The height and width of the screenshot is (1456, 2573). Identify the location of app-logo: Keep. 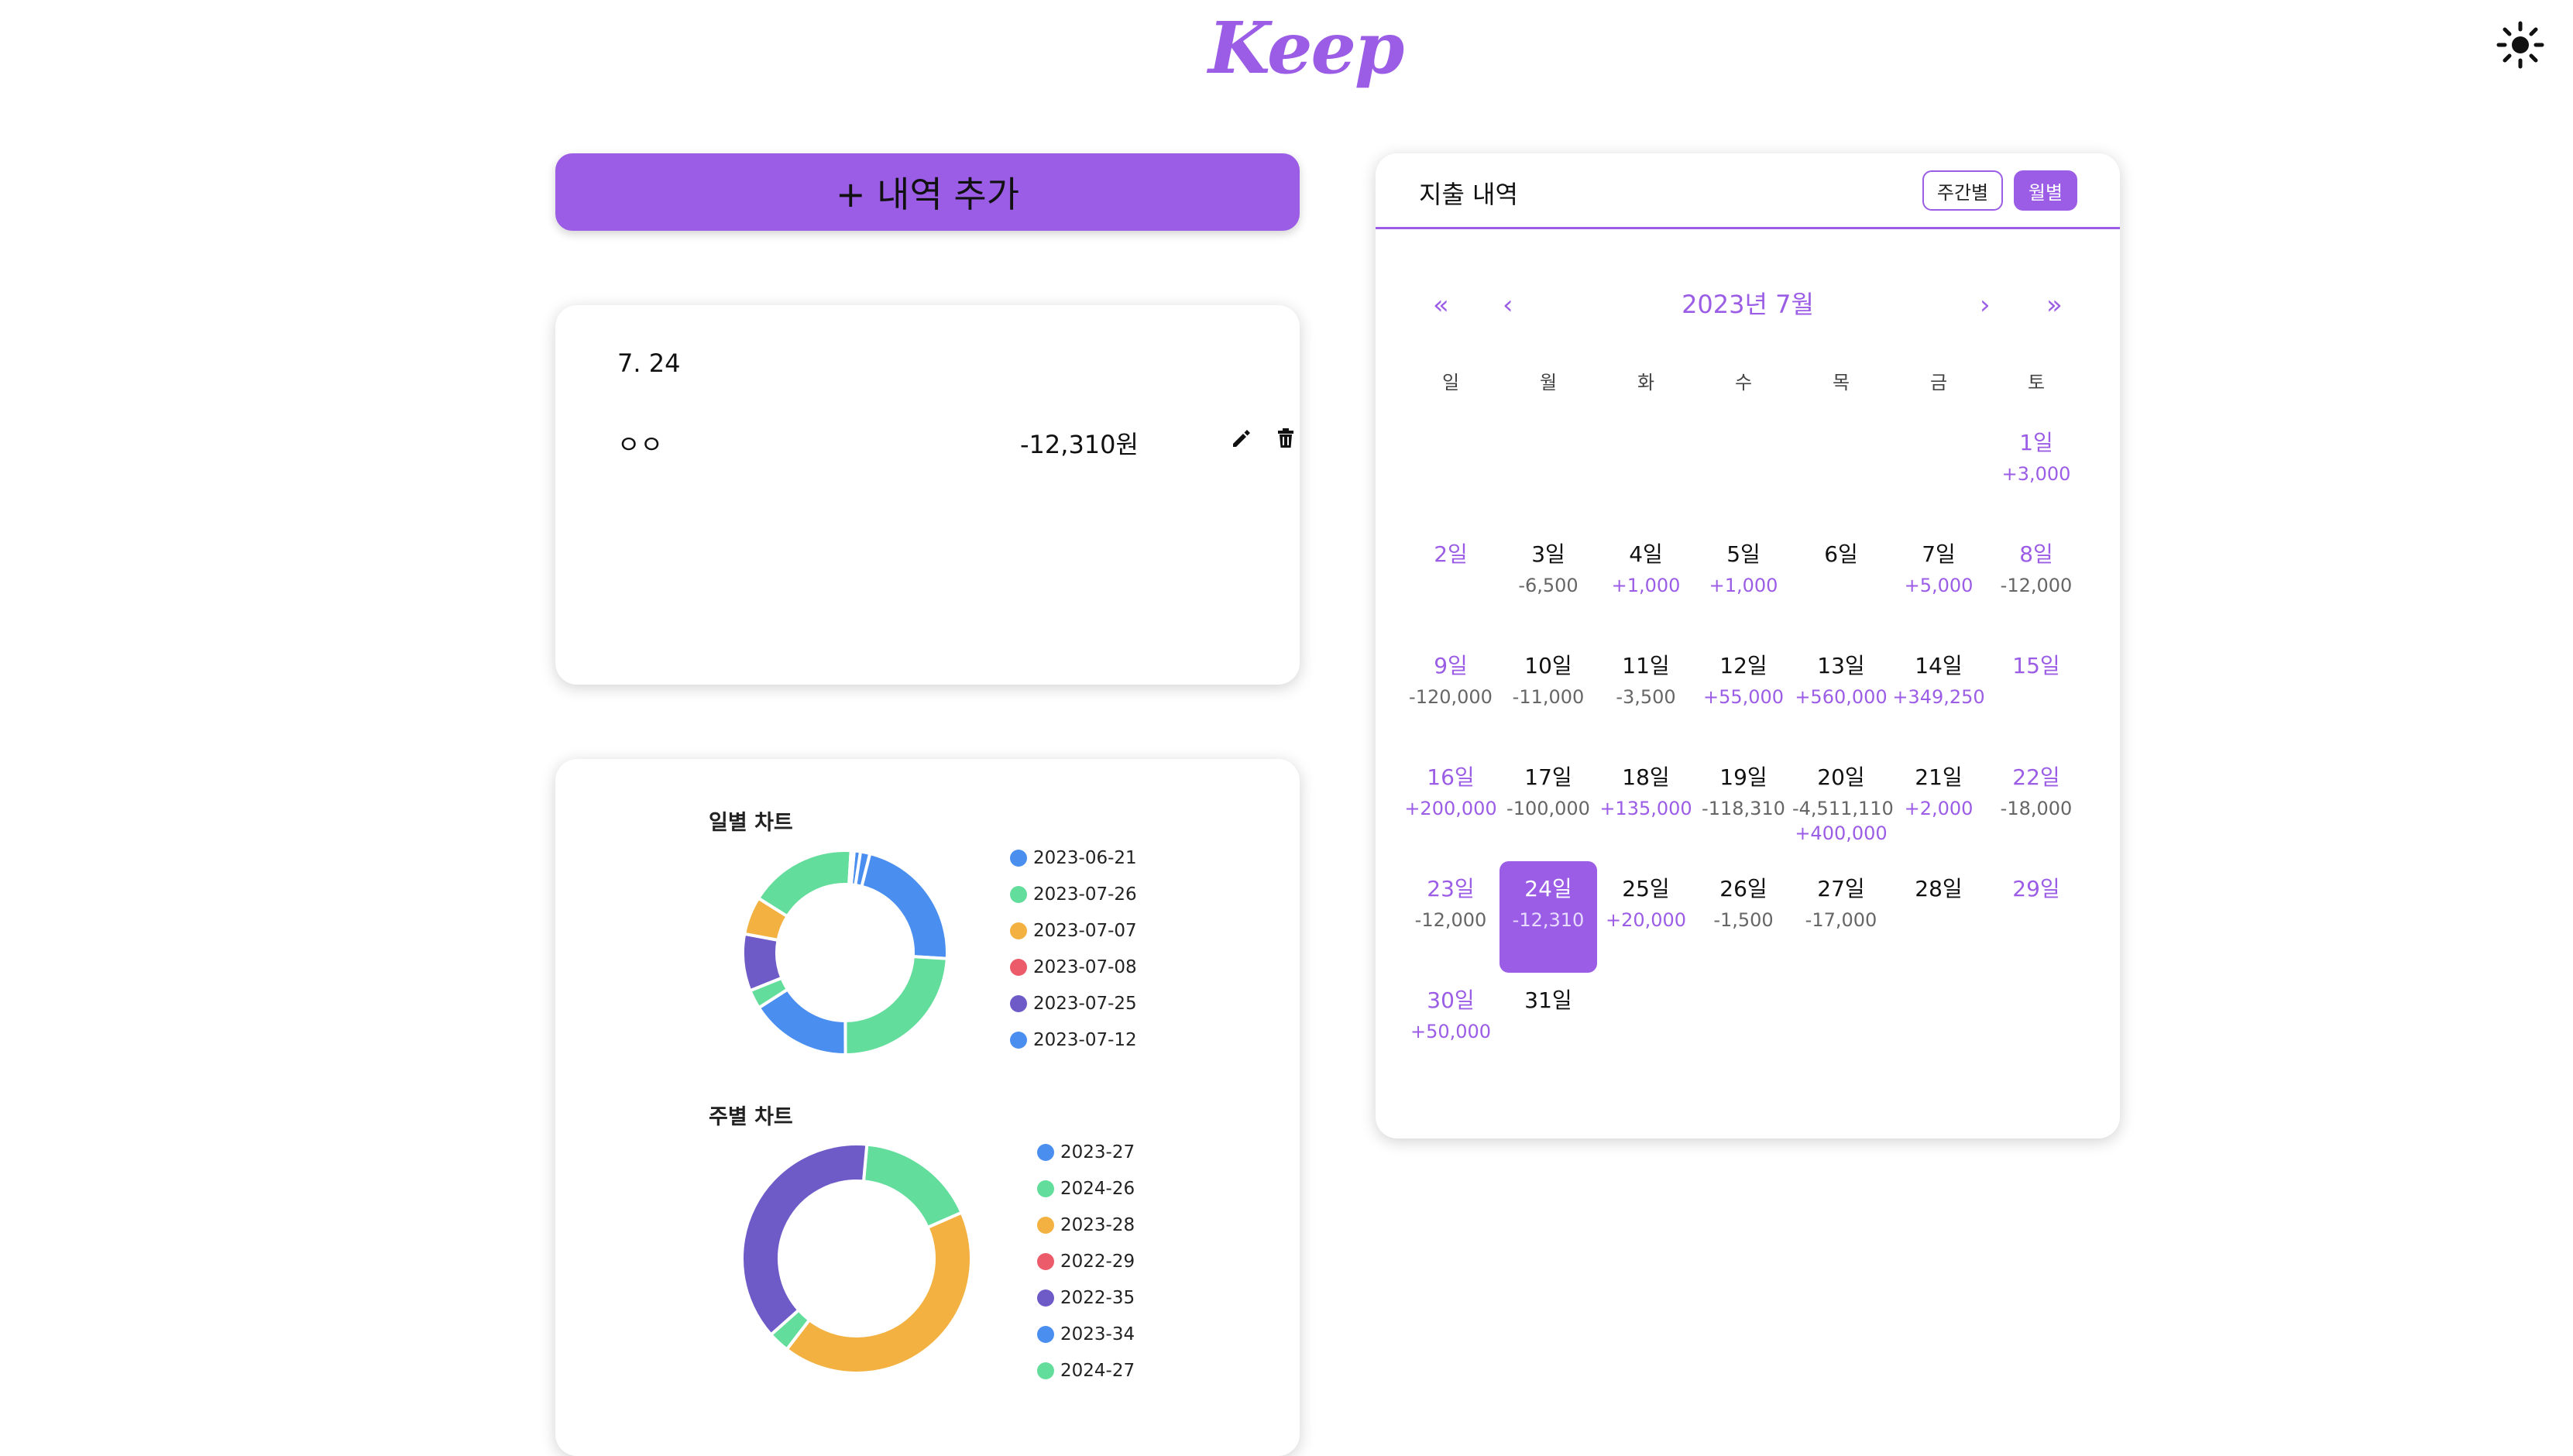
(1306, 53).